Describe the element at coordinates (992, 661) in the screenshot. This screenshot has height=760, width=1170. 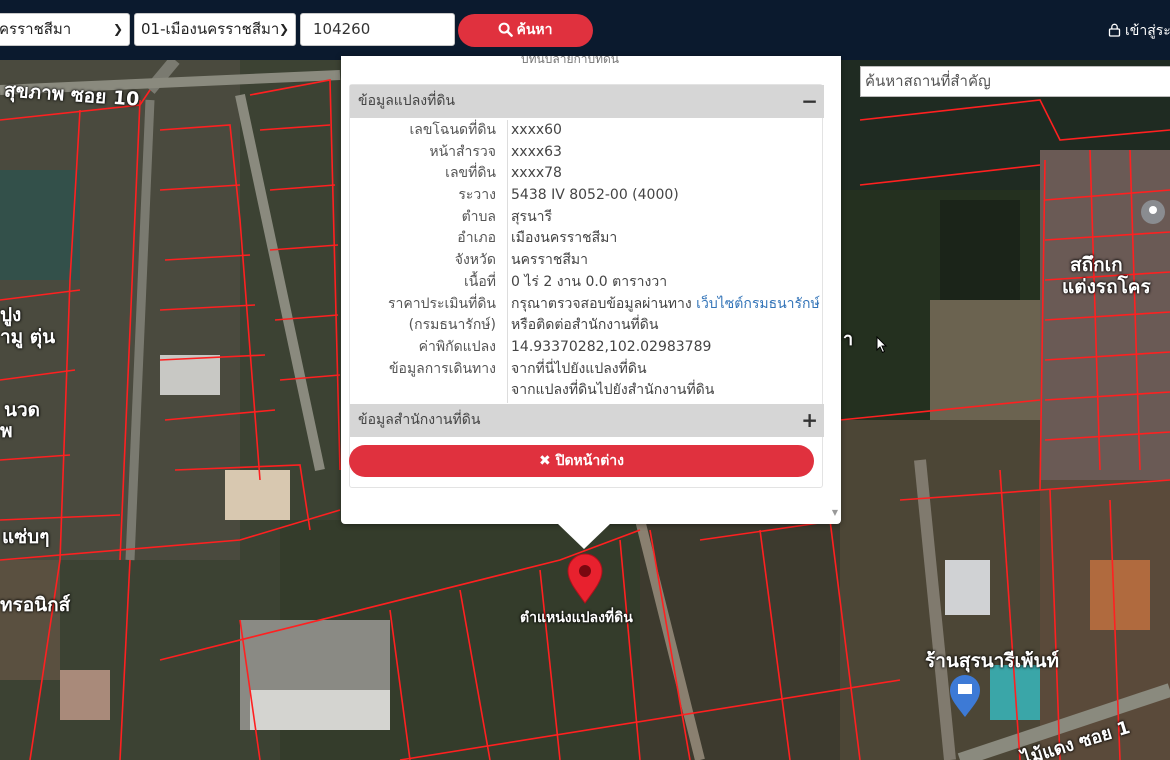
I see `map-label: ร้านสุรนารีเพ้นท์` at that location.